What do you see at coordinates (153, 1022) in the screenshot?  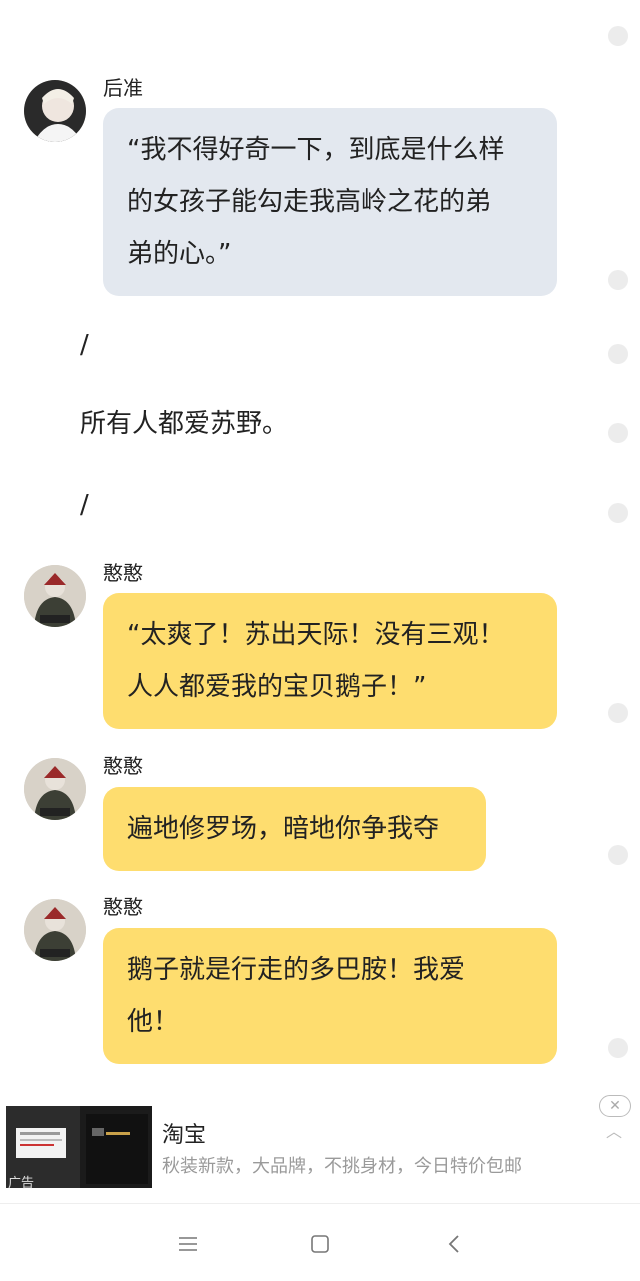 I see `message-line: 他！` at bounding box center [153, 1022].